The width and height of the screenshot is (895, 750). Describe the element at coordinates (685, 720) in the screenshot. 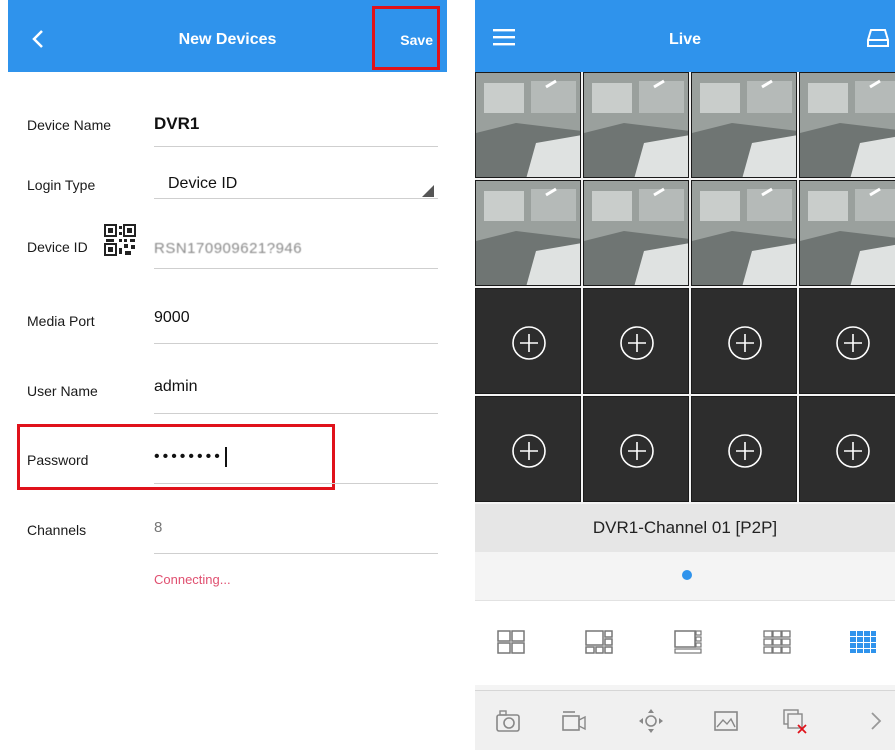

I see `tool-bar` at that location.